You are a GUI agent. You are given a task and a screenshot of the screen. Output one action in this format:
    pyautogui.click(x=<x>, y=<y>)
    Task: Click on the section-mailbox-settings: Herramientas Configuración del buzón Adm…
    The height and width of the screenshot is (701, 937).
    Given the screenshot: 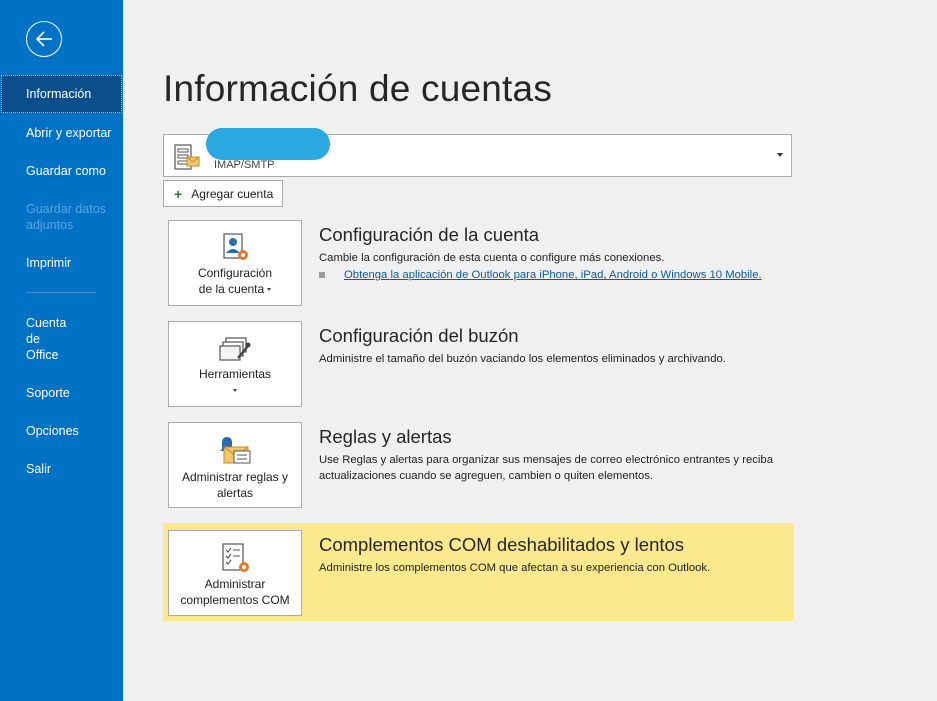 What is the action you would take?
    pyautogui.click(x=478, y=364)
    